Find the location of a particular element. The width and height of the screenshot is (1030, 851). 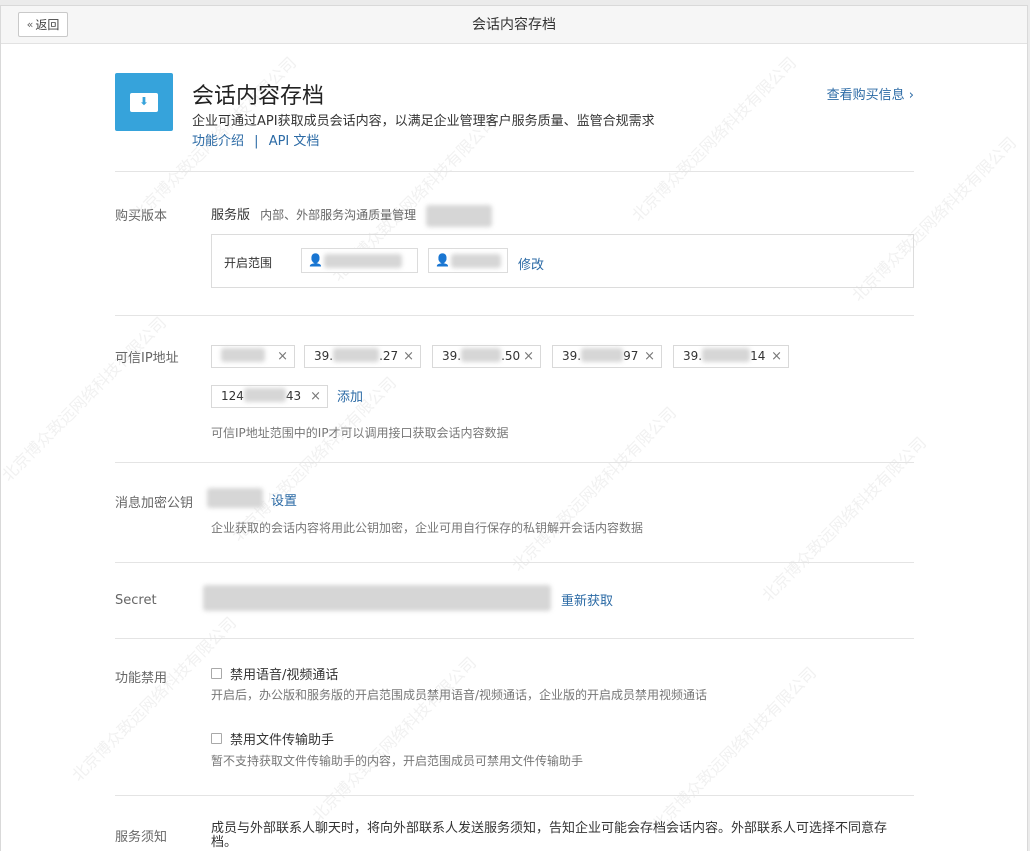

ip-tag: 39. 97 × is located at coordinates (607, 356).